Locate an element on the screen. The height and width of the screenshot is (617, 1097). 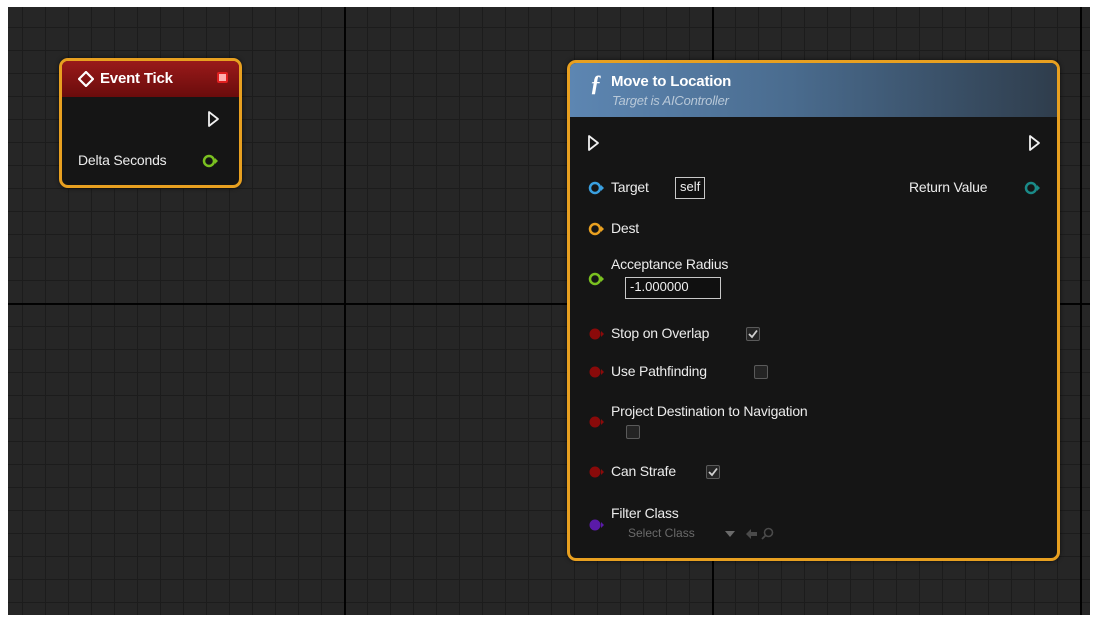
function-icon: ƒ is located at coordinates (596, 83).